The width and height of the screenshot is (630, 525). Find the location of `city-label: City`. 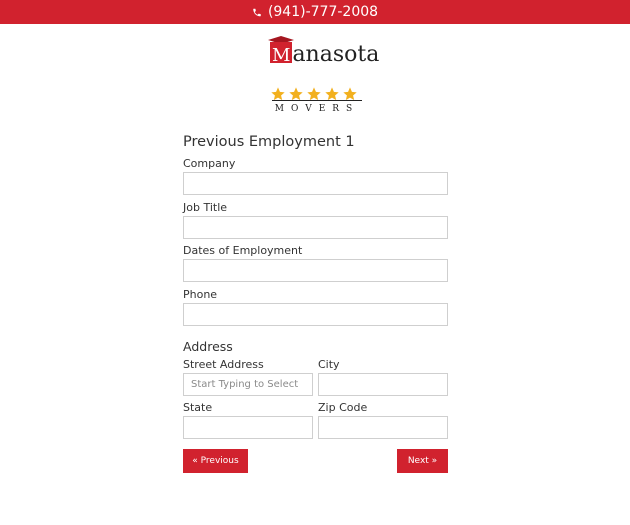

city-label: City is located at coordinates (329, 364).